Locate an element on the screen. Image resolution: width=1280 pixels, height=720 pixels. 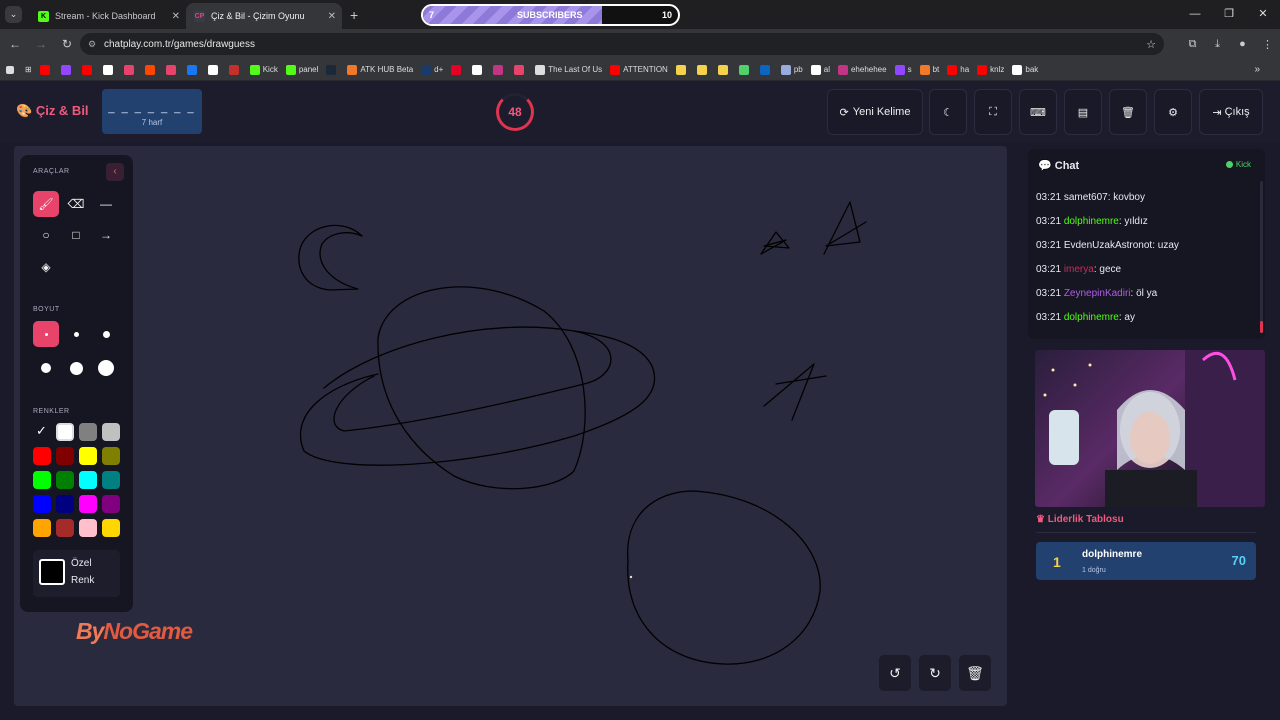
line-tool: — is located at coordinates (106, 204).